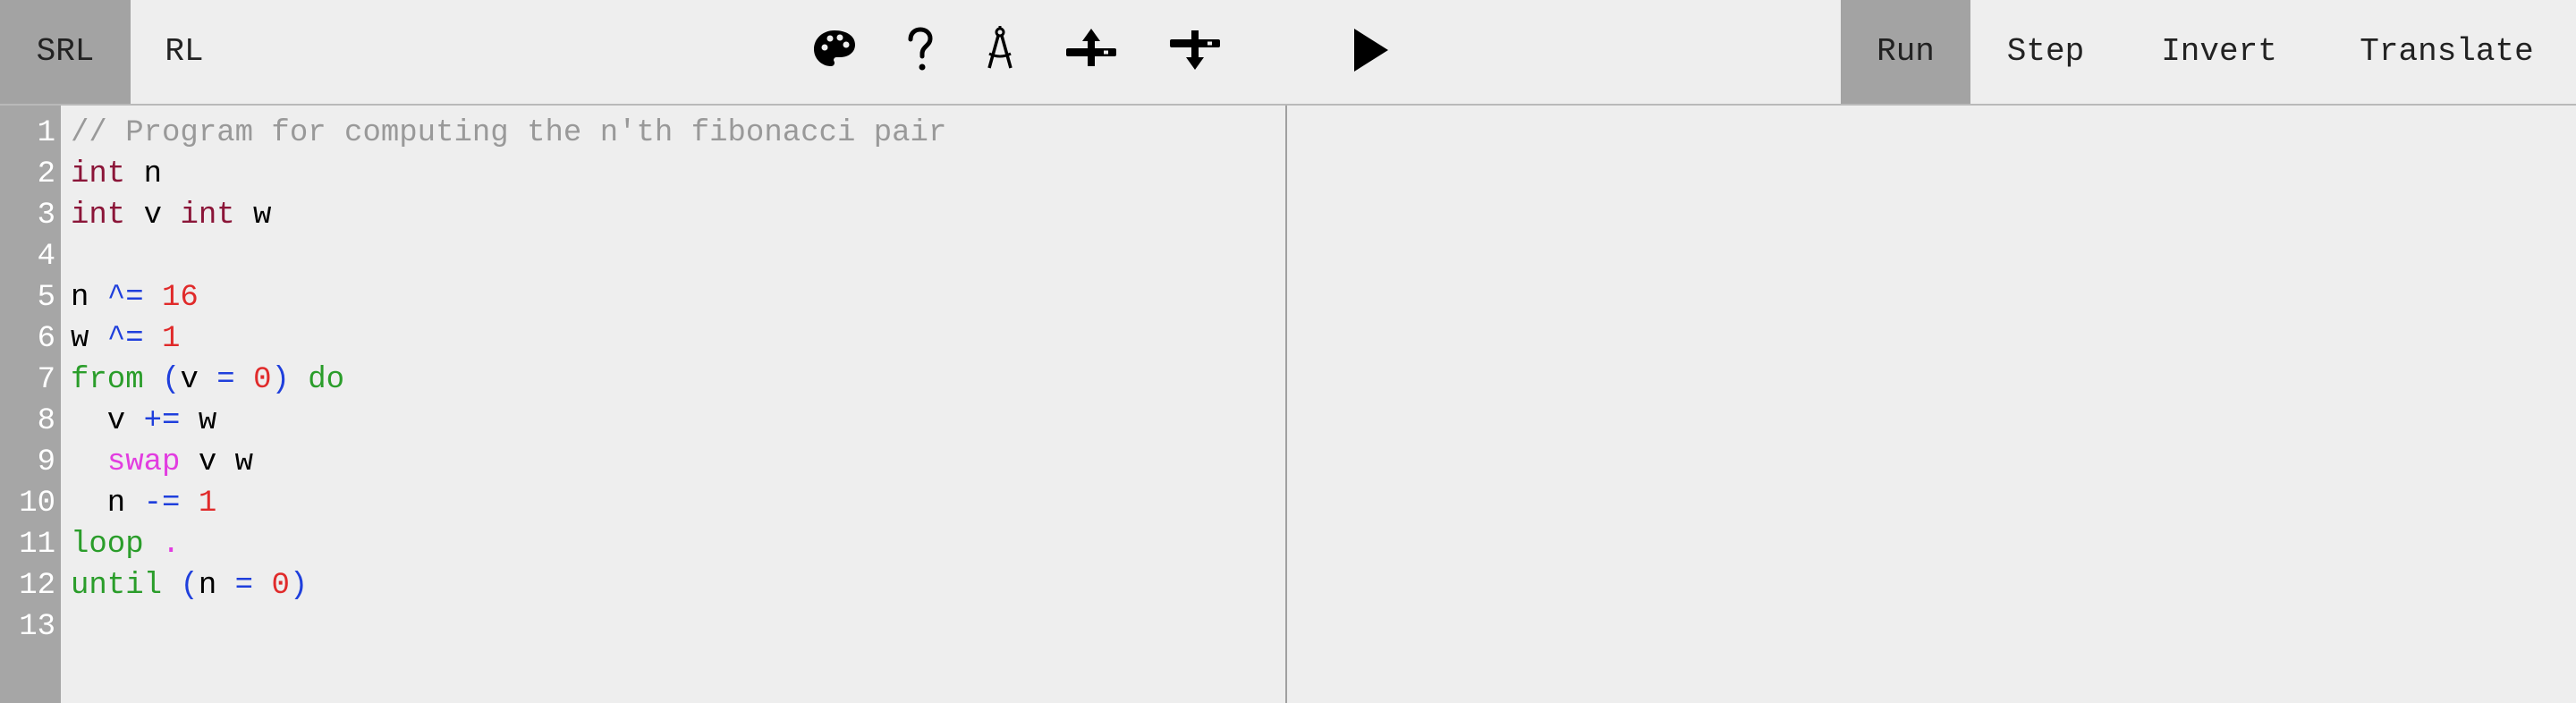 The width and height of the screenshot is (2576, 703). Describe the element at coordinates (2045, 52) in the screenshot. I see `step-button: Step` at that location.